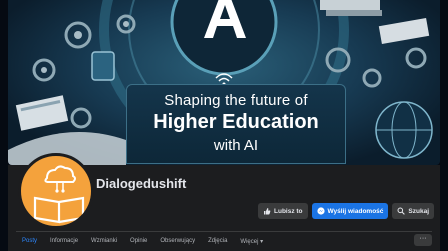 This screenshot has height=251, width=448. What do you see at coordinates (141, 183) in the screenshot?
I see `page-title: Dialogedushift` at bounding box center [141, 183].